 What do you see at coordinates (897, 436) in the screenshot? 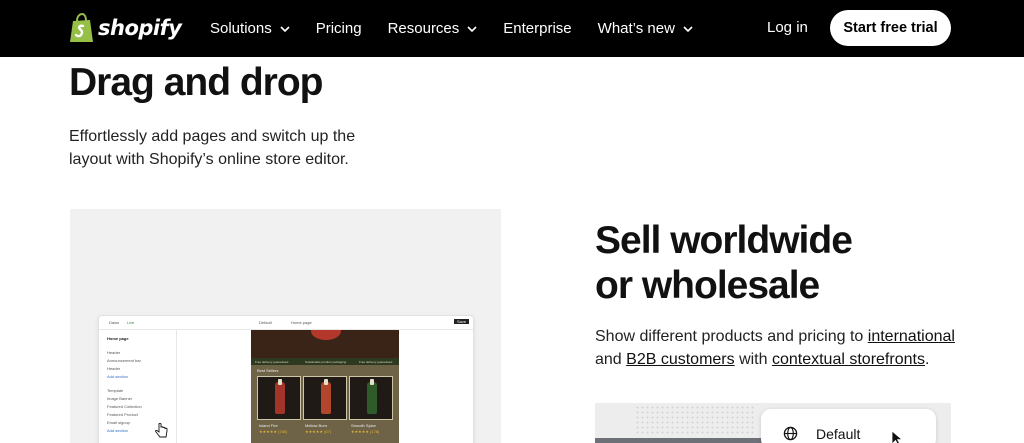
I see `pointer-cursor-icon` at bounding box center [897, 436].